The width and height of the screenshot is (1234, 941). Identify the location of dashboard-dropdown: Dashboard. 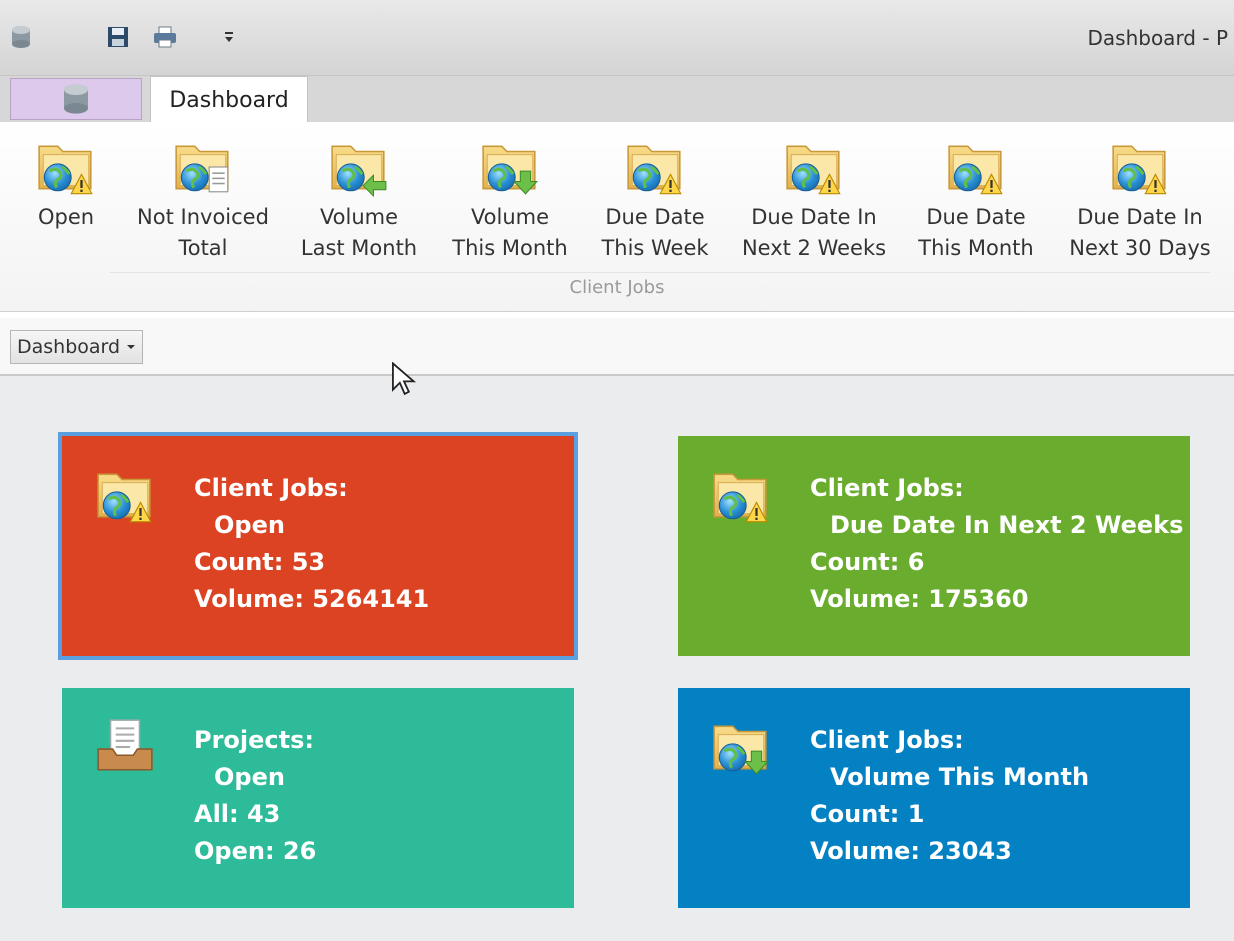
(77, 347).